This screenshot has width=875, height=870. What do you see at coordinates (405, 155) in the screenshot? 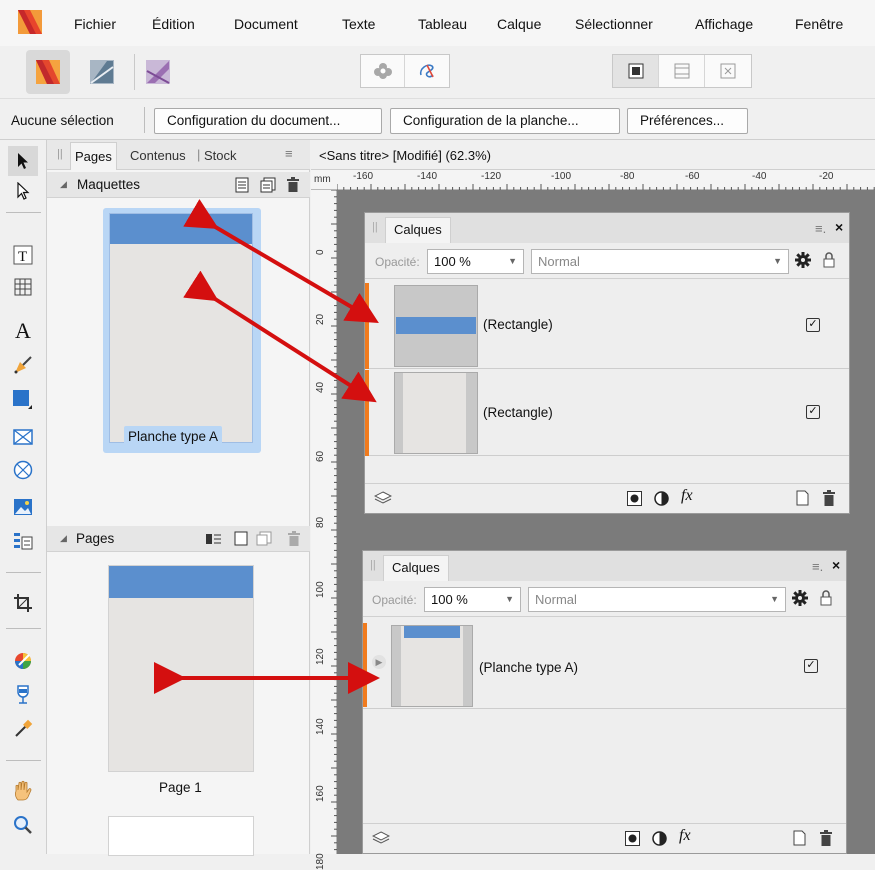
I see `document-tab-title: <Sans titre> [Modifié] (62.3%)` at bounding box center [405, 155].